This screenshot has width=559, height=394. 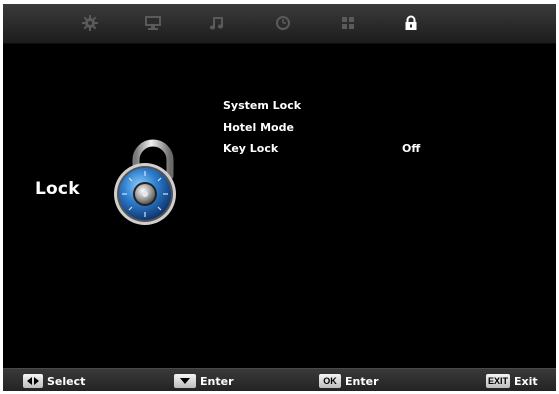 I want to click on clock-icon, so click(x=283, y=23).